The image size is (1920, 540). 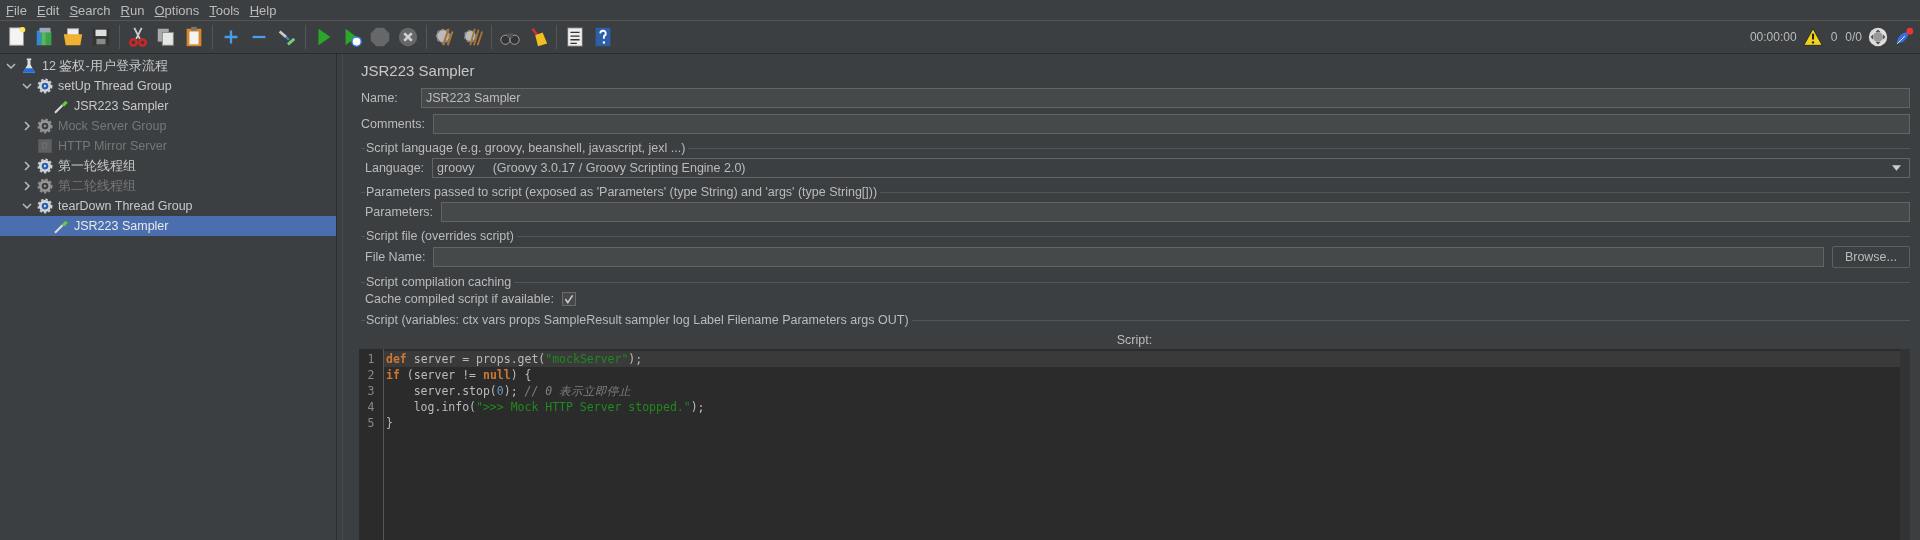 What do you see at coordinates (51, 10) in the screenshot?
I see `menu-item: Edit` at bounding box center [51, 10].